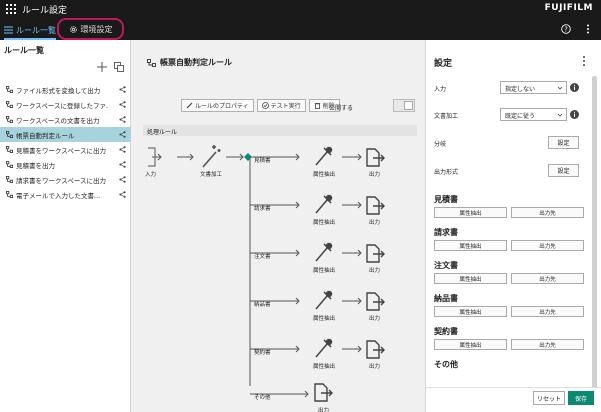 This screenshot has width=601, height=412. Describe the element at coordinates (211, 175) in the screenshot. I see `doc-process-caption: 文書加工` at that location.